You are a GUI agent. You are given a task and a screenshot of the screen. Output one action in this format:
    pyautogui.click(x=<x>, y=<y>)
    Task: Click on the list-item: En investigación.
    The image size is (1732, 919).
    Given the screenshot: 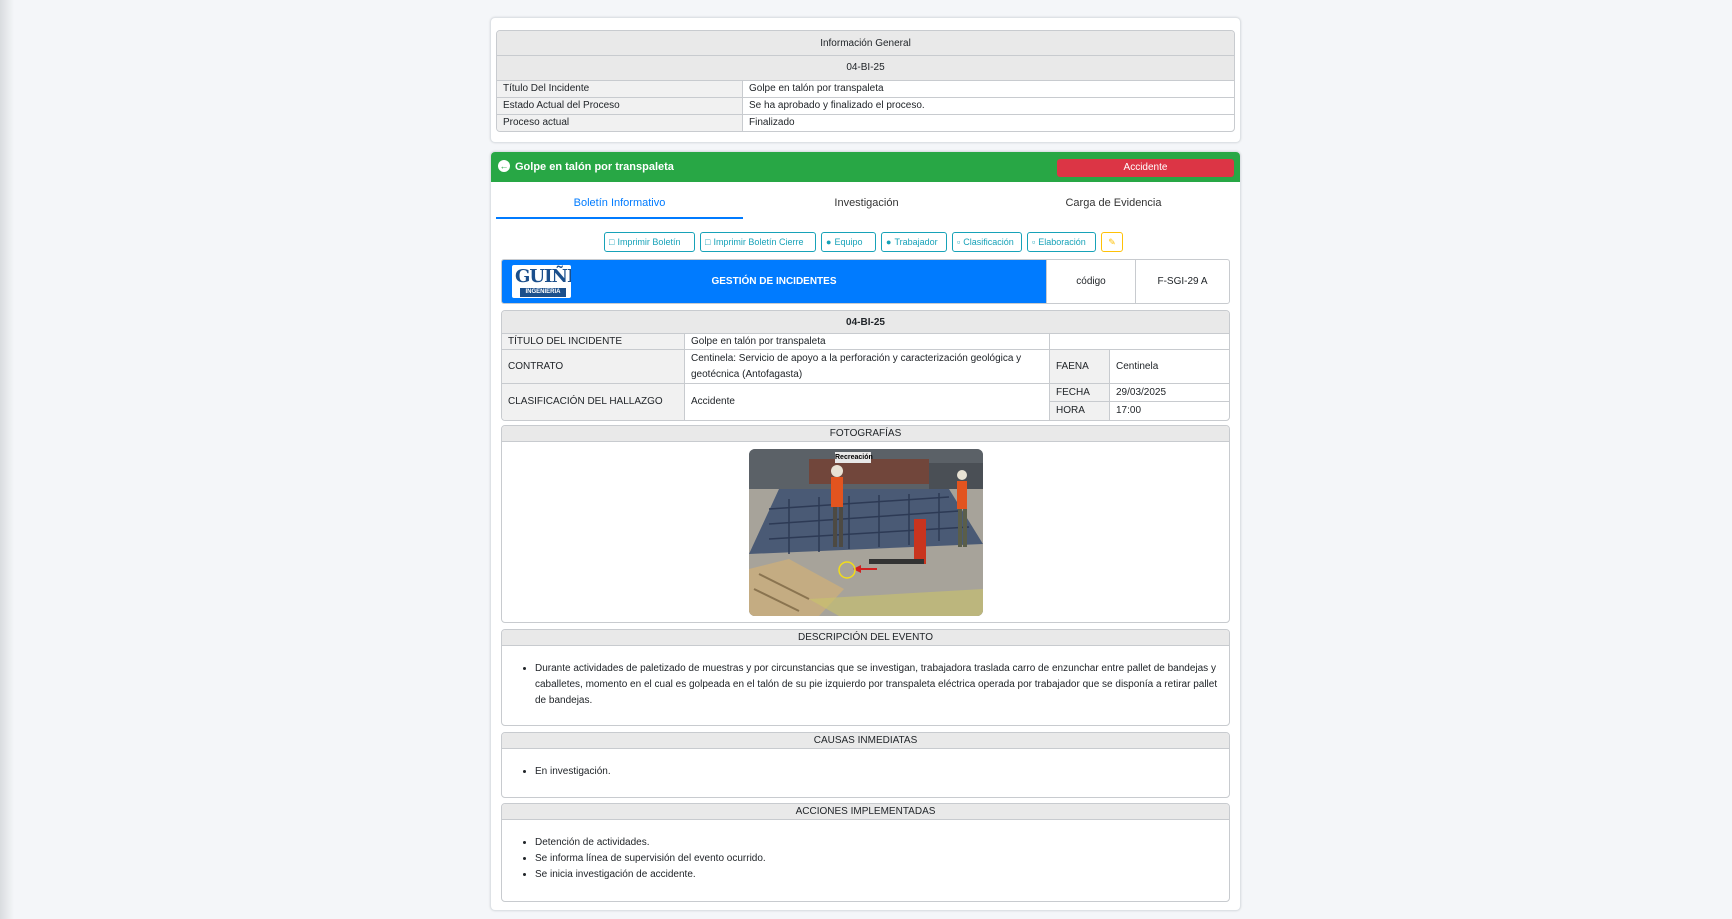 What is the action you would take?
    pyautogui.click(x=882, y=772)
    